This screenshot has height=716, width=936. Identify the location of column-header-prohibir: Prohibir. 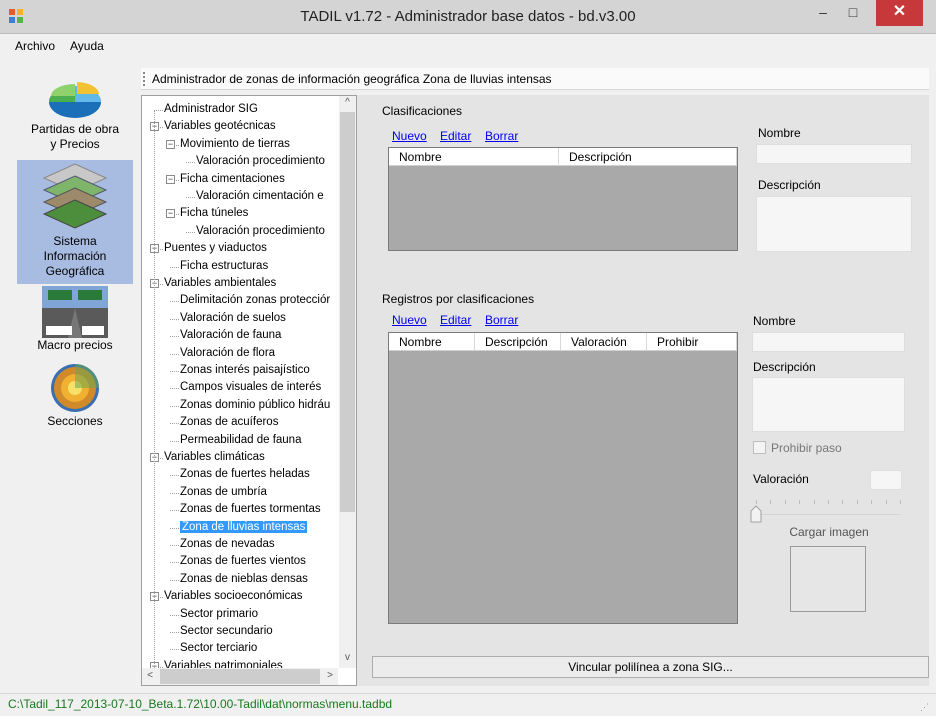
(692, 342).